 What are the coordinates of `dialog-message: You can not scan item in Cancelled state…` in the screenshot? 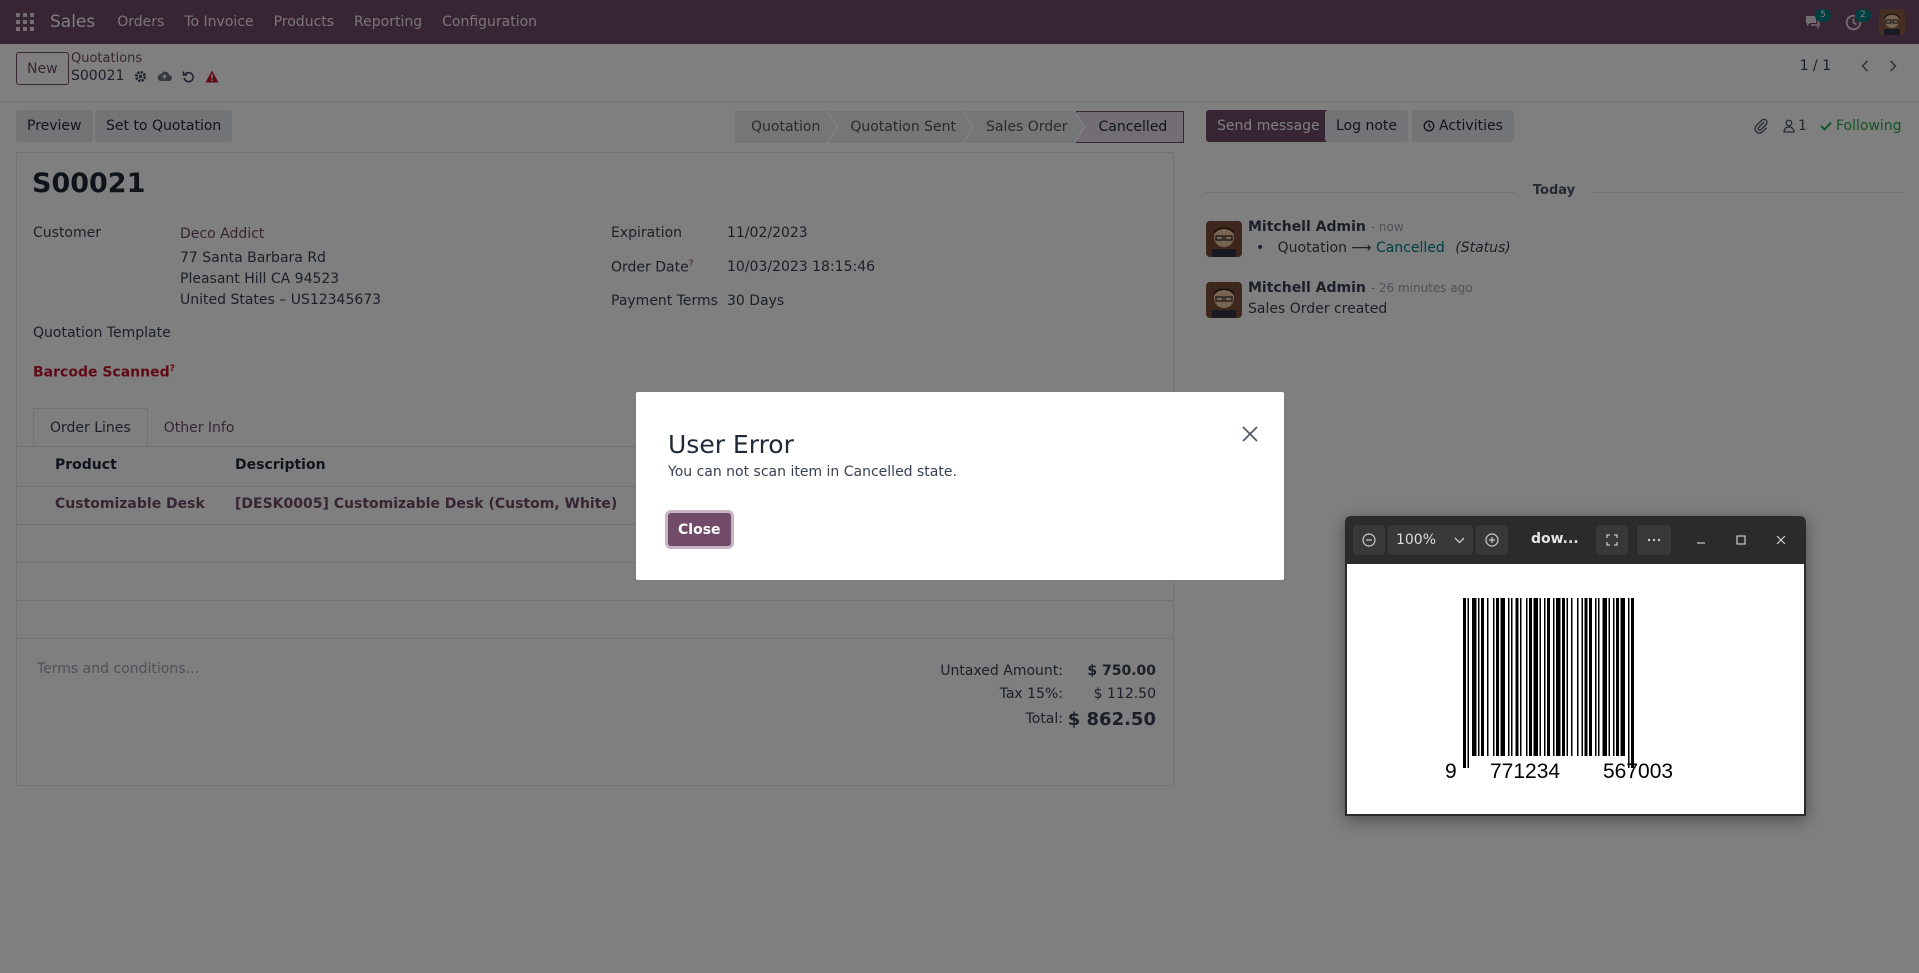 It's located at (812, 472).